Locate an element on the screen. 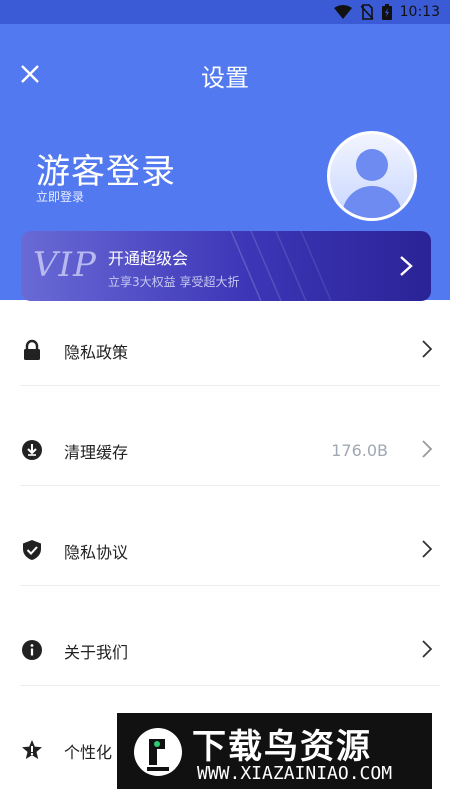 This screenshot has width=450, height=800. shield-check-icon is located at coordinates (32, 550).